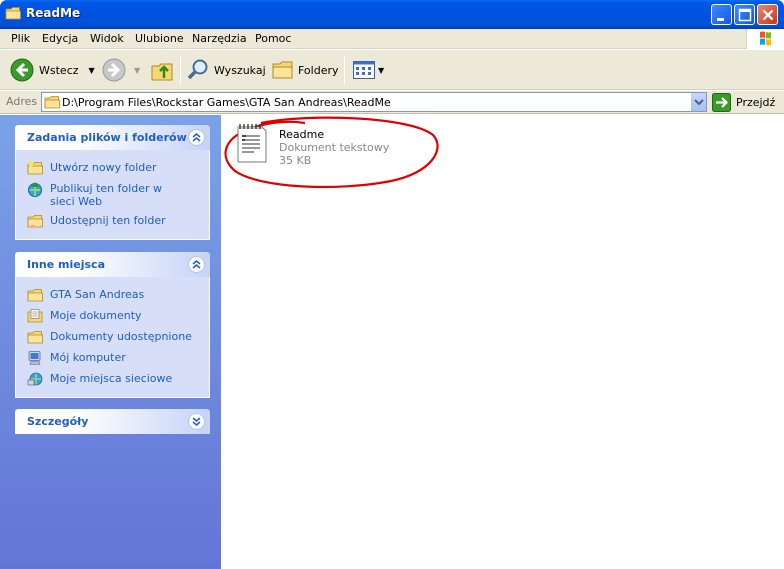 This screenshot has width=784, height=569. I want to click on maximize-button, so click(744, 14).